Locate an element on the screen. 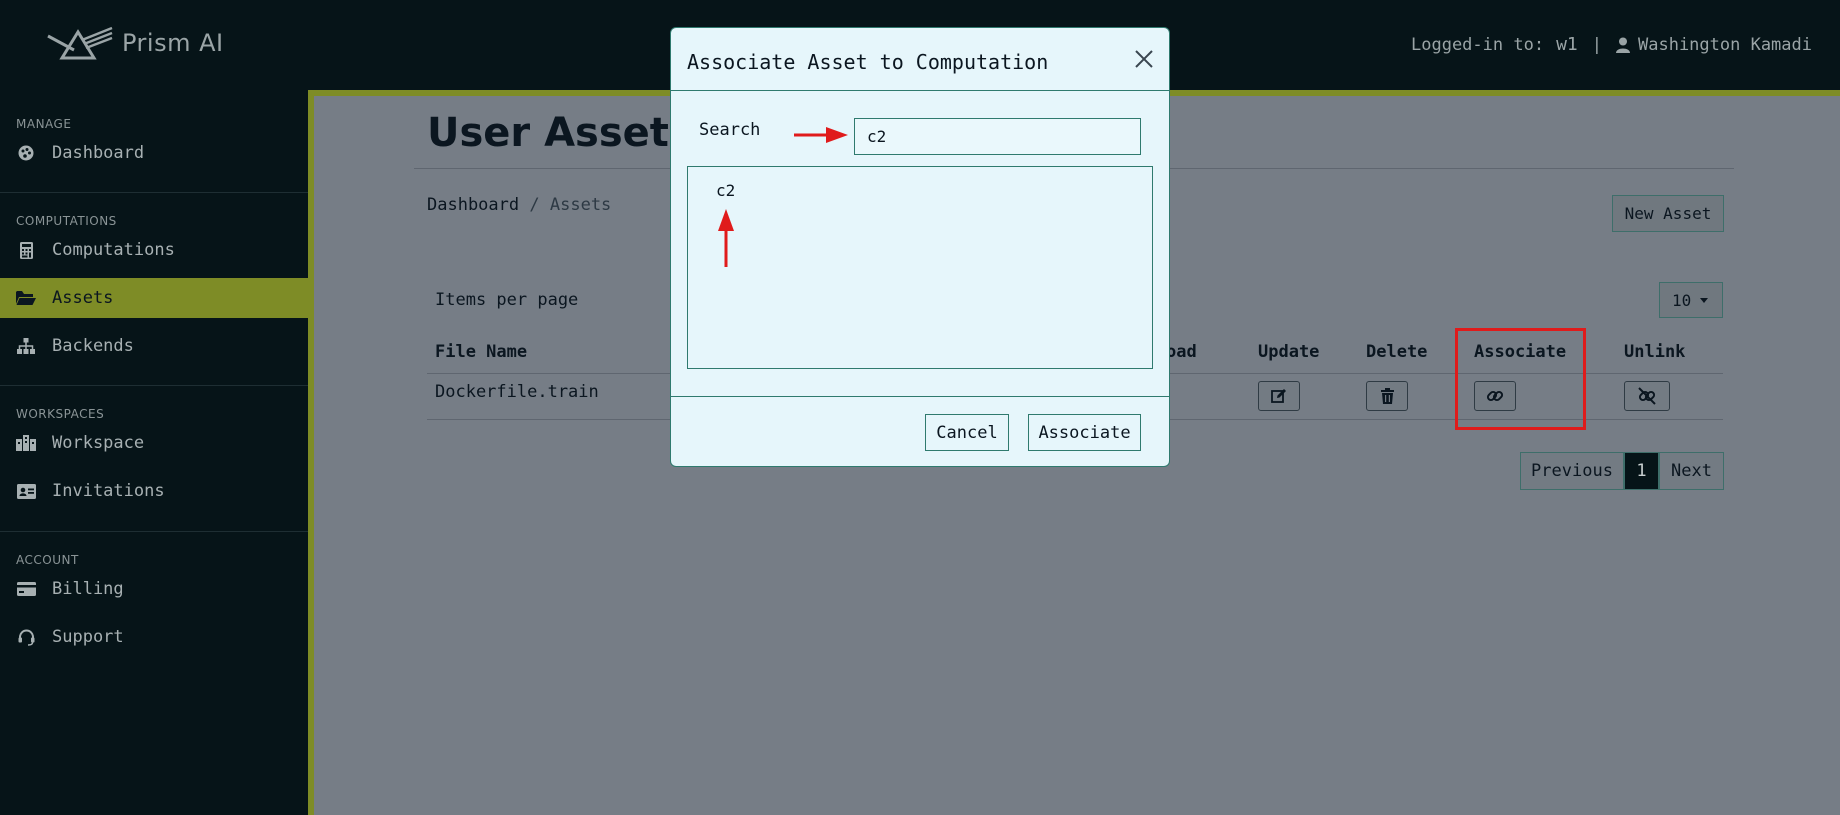 The width and height of the screenshot is (1840, 815). cancel-button: Cancel is located at coordinates (967, 432).